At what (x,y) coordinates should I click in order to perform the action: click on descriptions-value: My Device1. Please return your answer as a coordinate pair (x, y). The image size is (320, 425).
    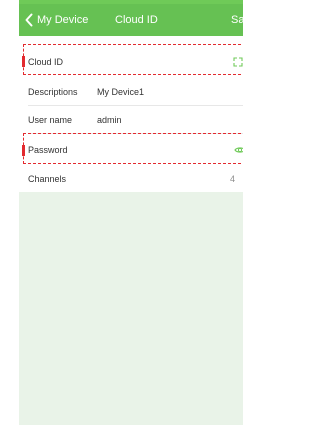
    Looking at the image, I should click on (121, 92).